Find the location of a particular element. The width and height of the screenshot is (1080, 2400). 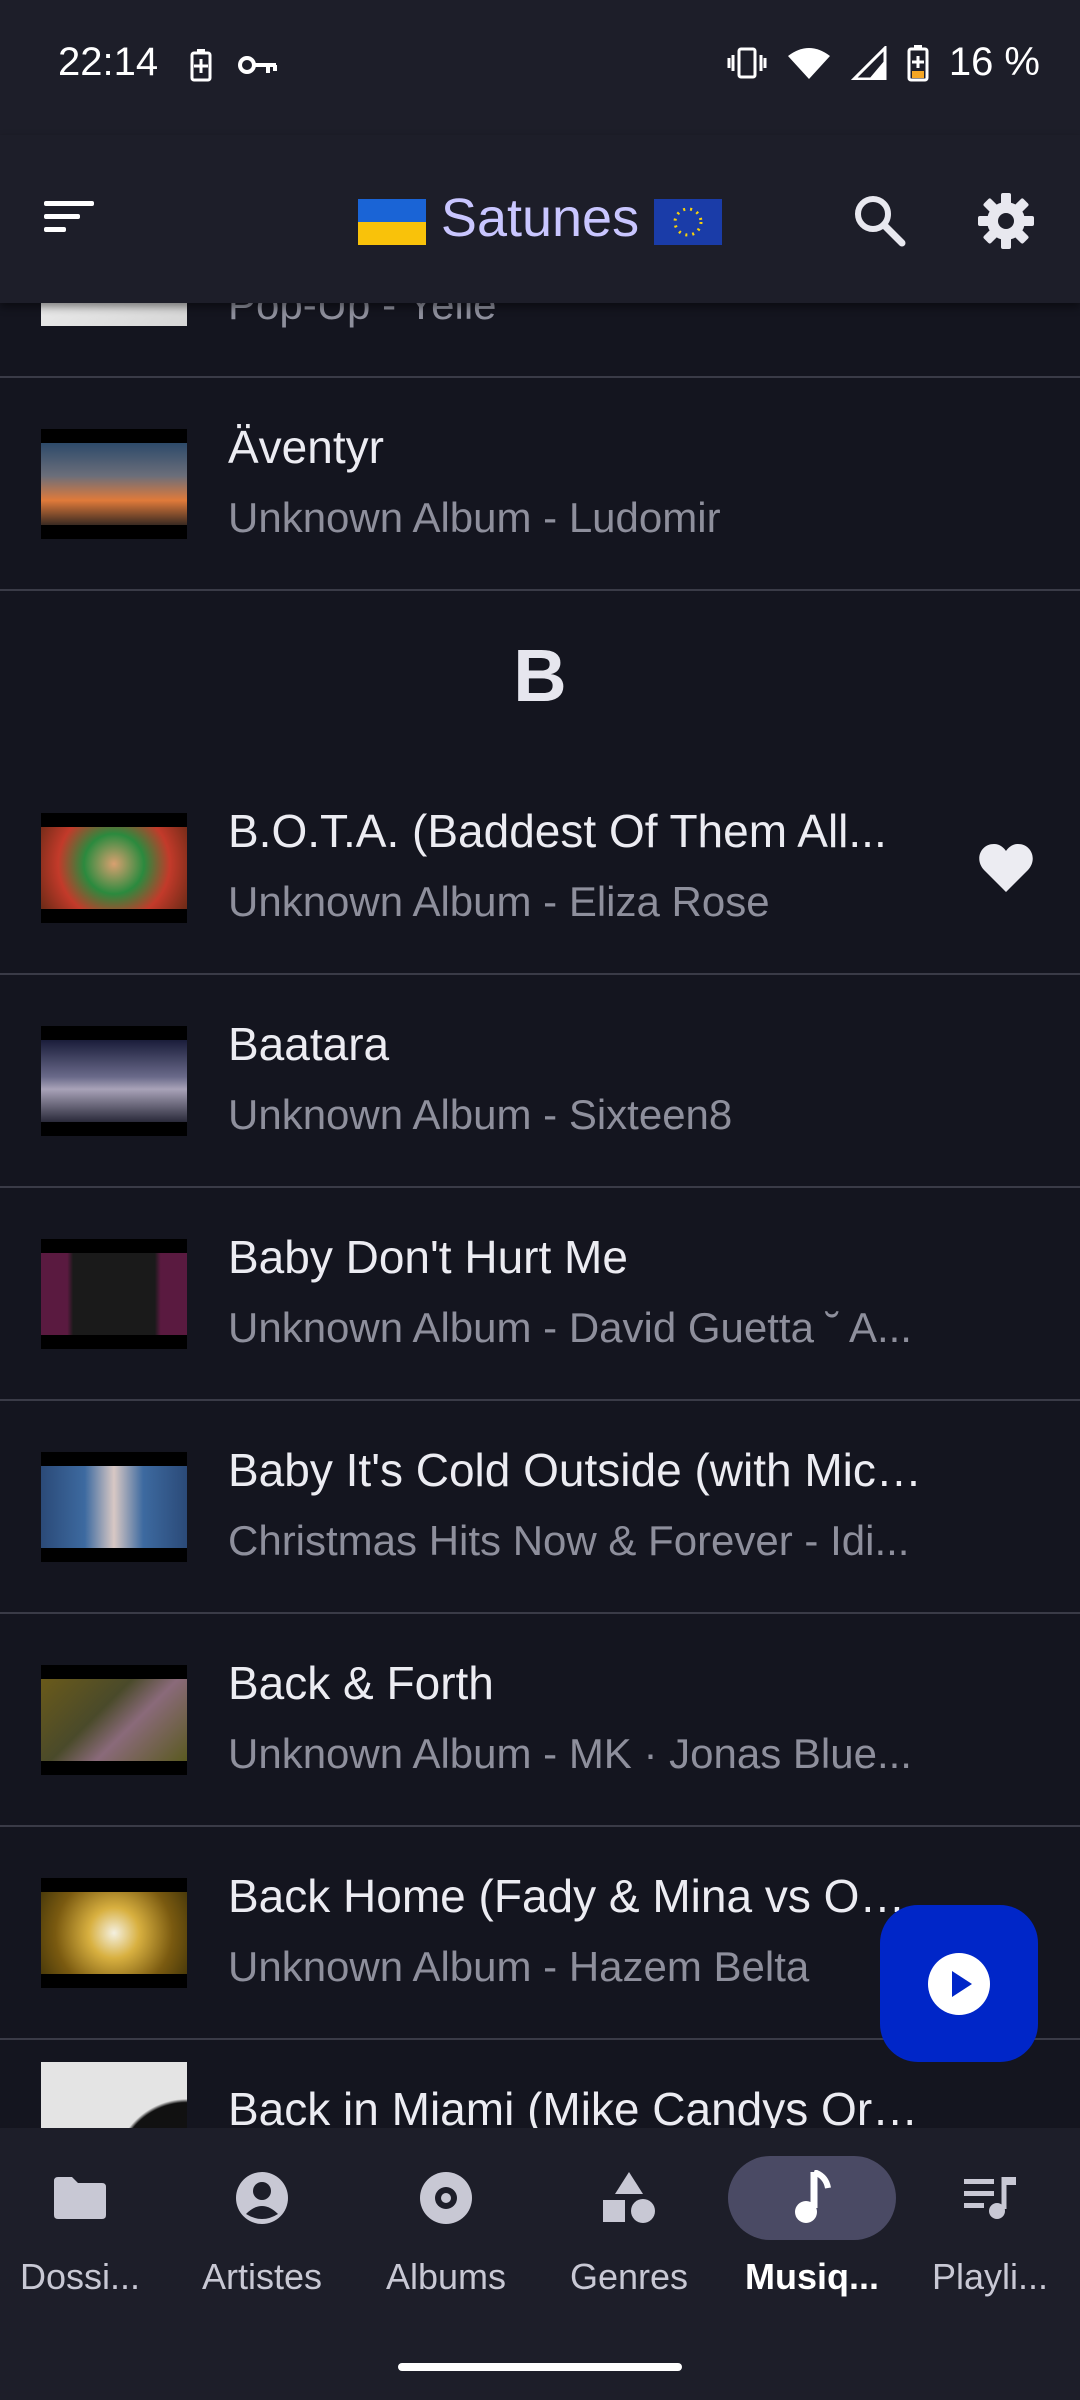

song-title: Äventyr is located at coordinates (306, 447).